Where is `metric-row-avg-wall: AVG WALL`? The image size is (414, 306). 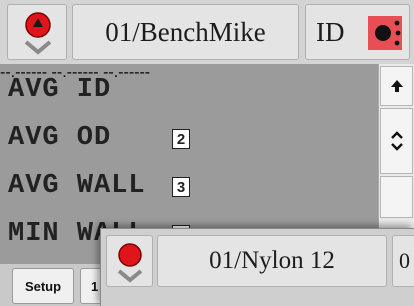 metric-row-avg-wall: AVG WALL is located at coordinates (77, 186).